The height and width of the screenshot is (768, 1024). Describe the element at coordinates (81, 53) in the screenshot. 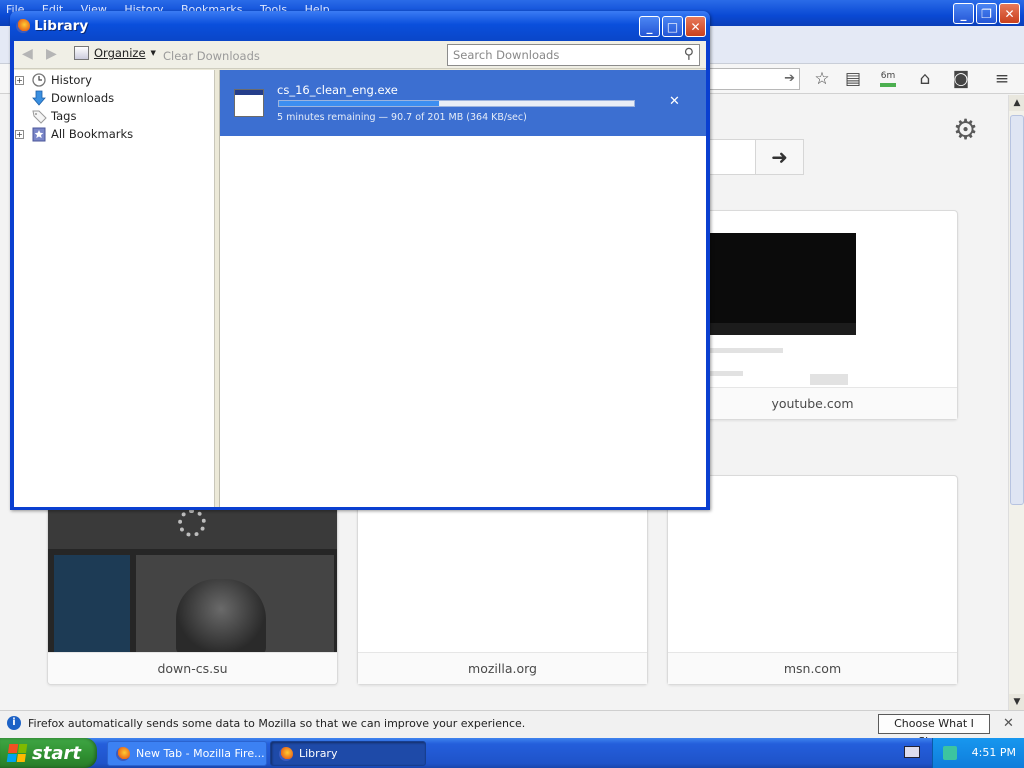

I see `organize-icon` at that location.